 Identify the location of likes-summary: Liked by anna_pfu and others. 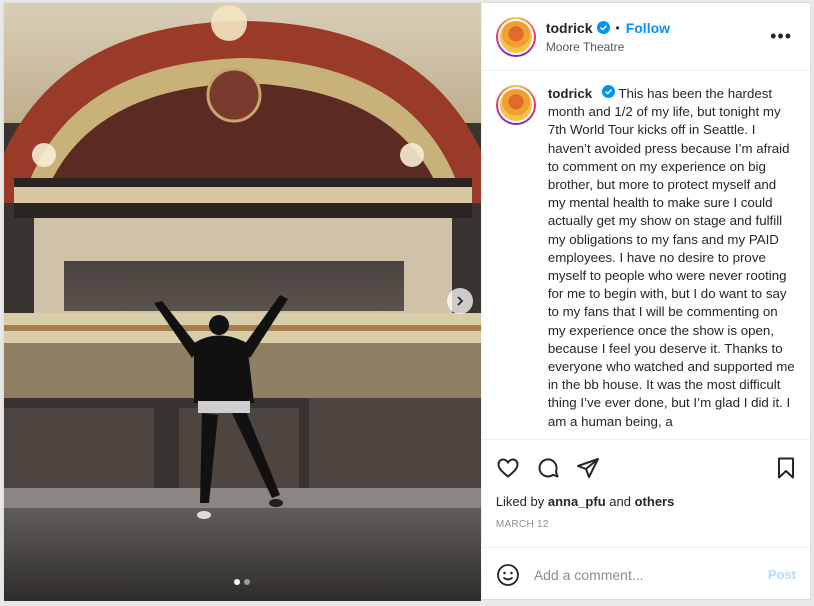
(647, 501).